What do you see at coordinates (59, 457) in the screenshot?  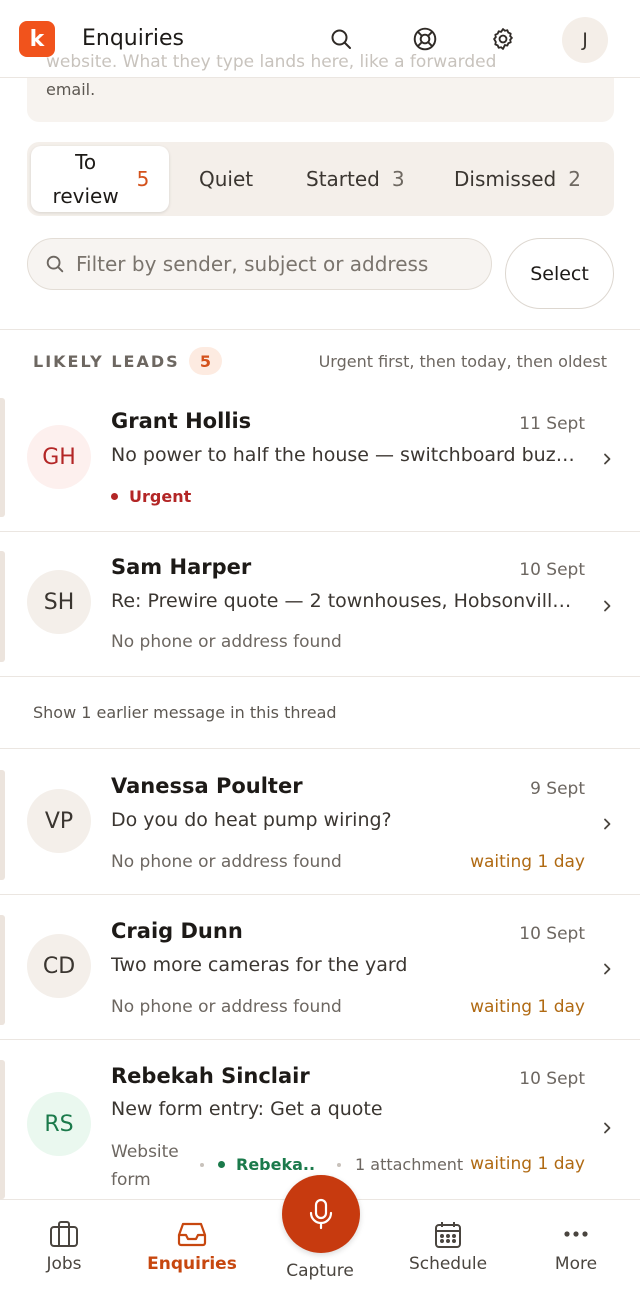 I see `avatar: GH` at bounding box center [59, 457].